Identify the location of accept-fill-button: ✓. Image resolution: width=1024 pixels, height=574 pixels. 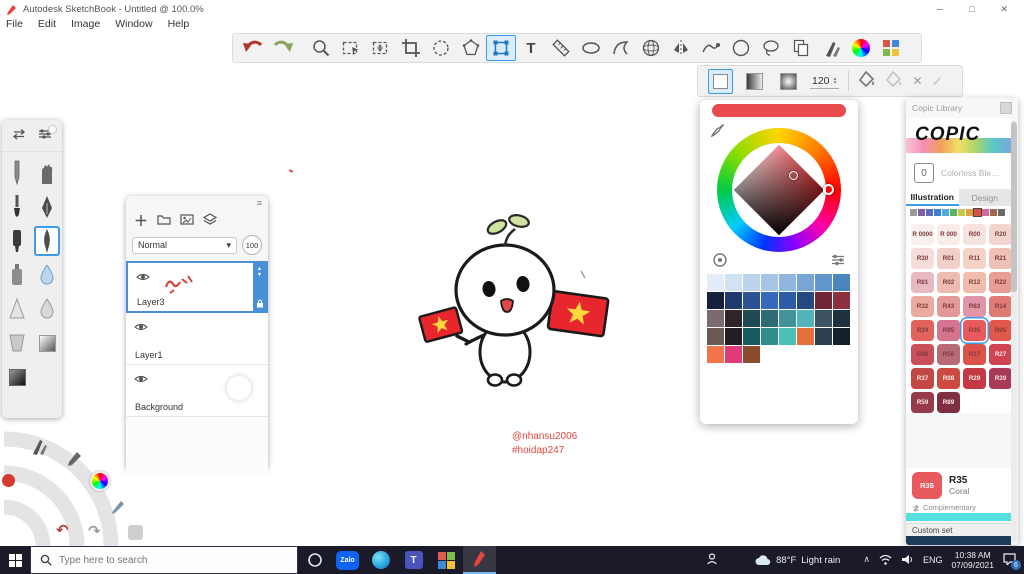
(938, 81).